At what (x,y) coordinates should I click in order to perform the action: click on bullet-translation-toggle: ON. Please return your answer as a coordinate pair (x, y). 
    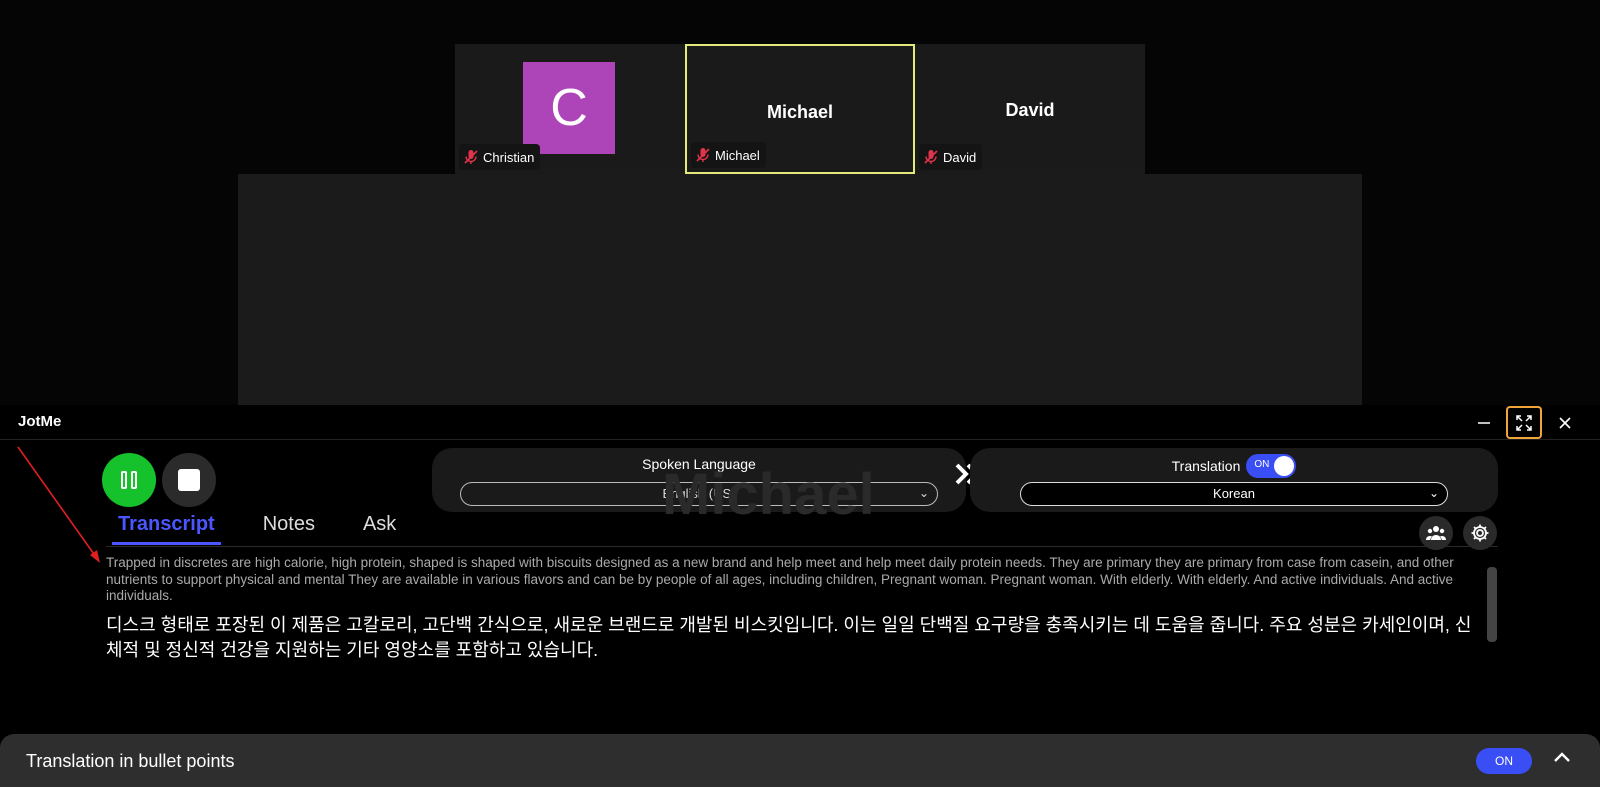
    Looking at the image, I should click on (1504, 761).